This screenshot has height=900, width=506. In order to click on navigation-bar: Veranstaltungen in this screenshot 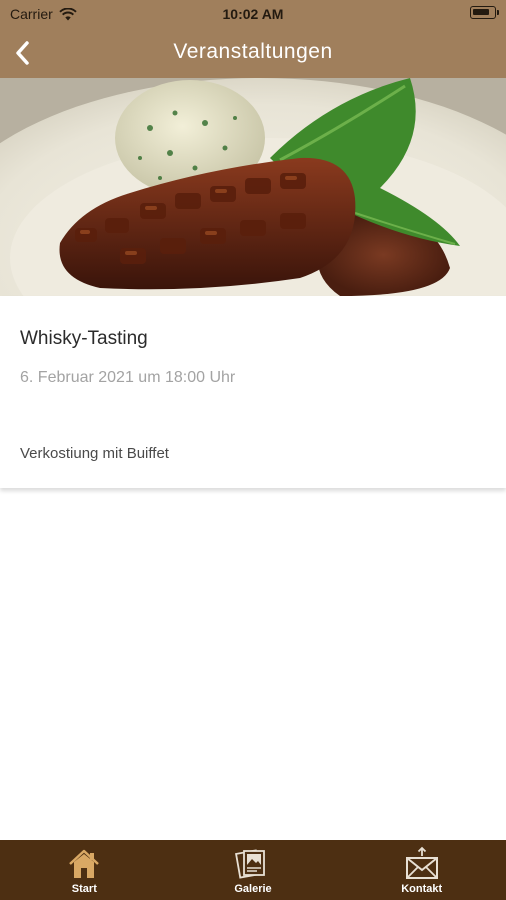, I will do `click(253, 53)`.